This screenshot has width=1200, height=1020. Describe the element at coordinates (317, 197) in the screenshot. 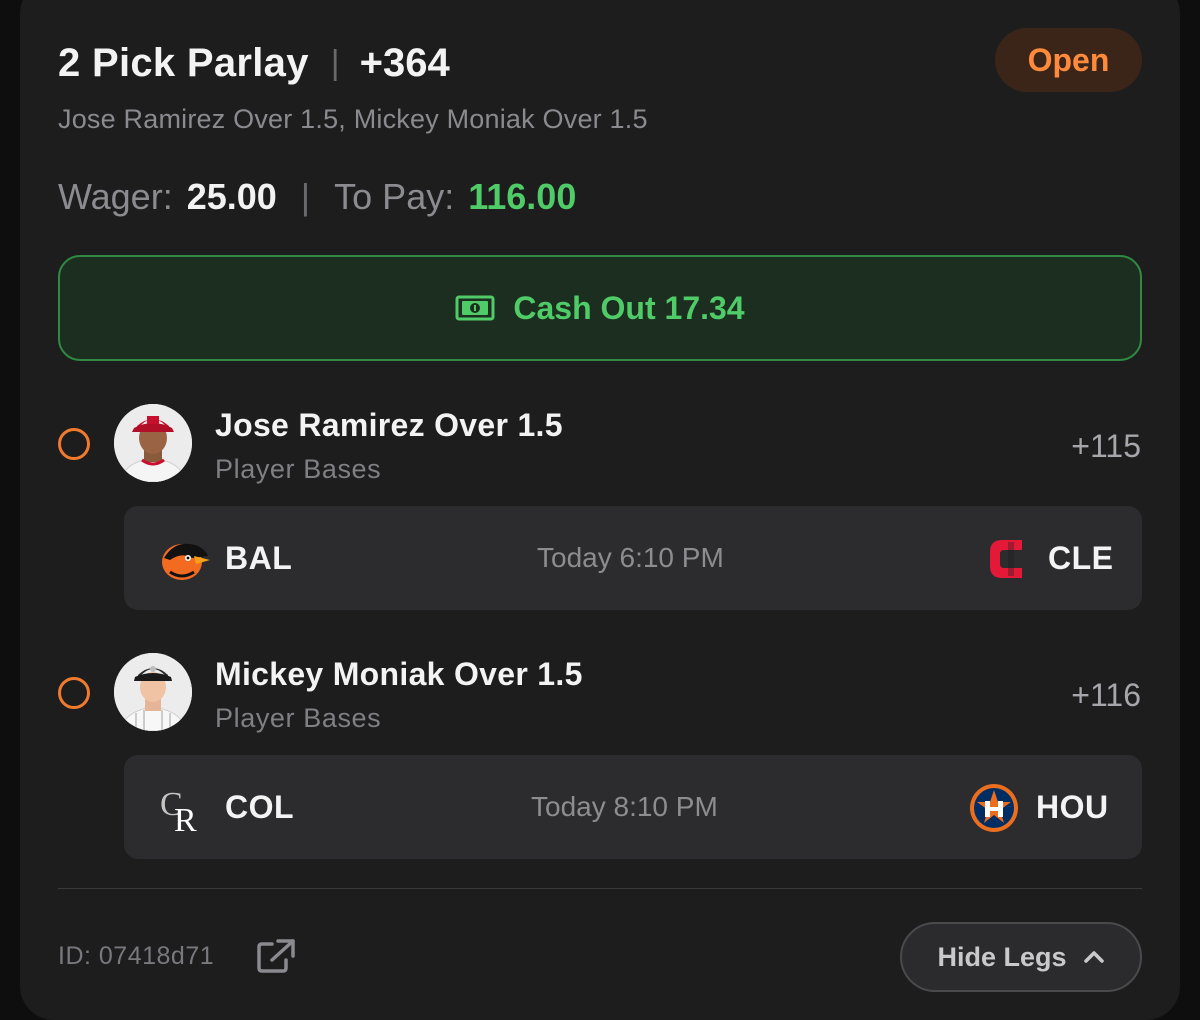

I see `wager-row: Wager: 25.00 | To Pay: 116.00` at that location.